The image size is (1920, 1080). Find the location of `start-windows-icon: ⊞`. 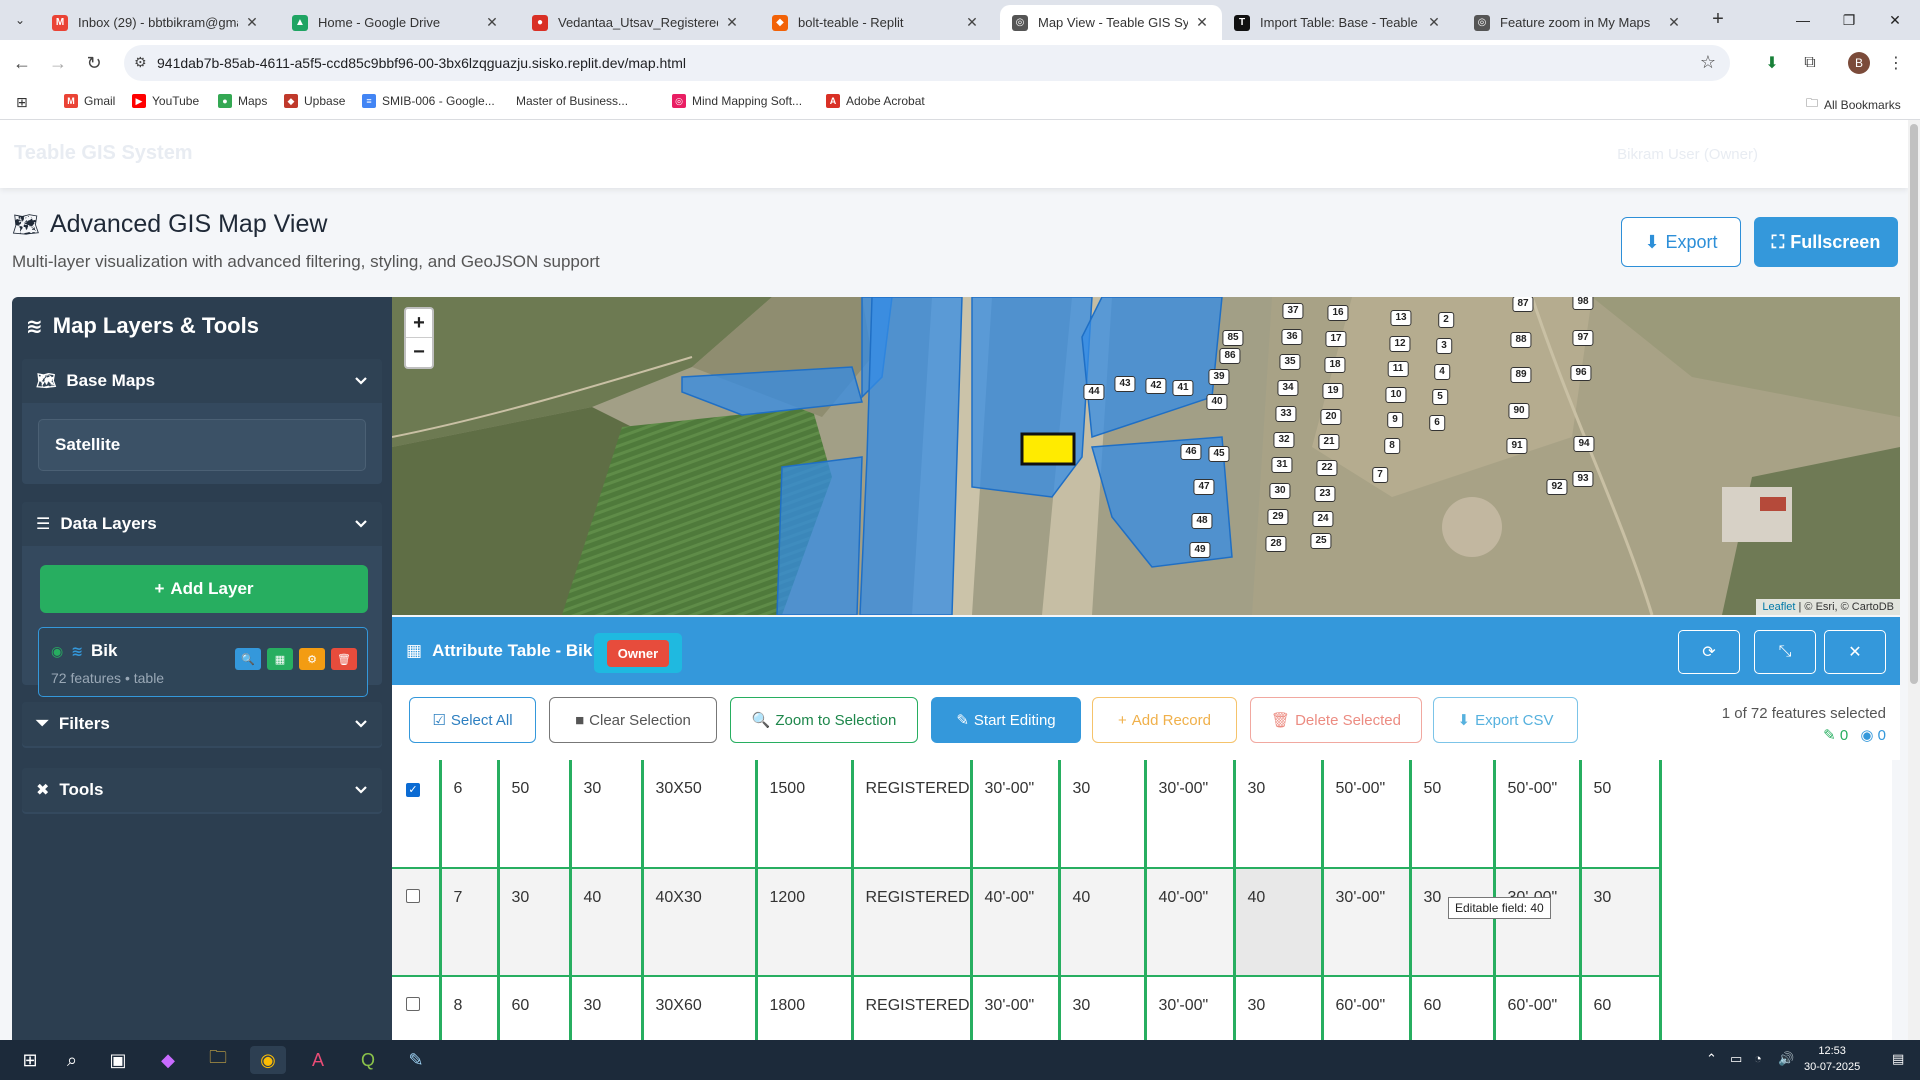

start-windows-icon: ⊞ is located at coordinates (30, 1060).